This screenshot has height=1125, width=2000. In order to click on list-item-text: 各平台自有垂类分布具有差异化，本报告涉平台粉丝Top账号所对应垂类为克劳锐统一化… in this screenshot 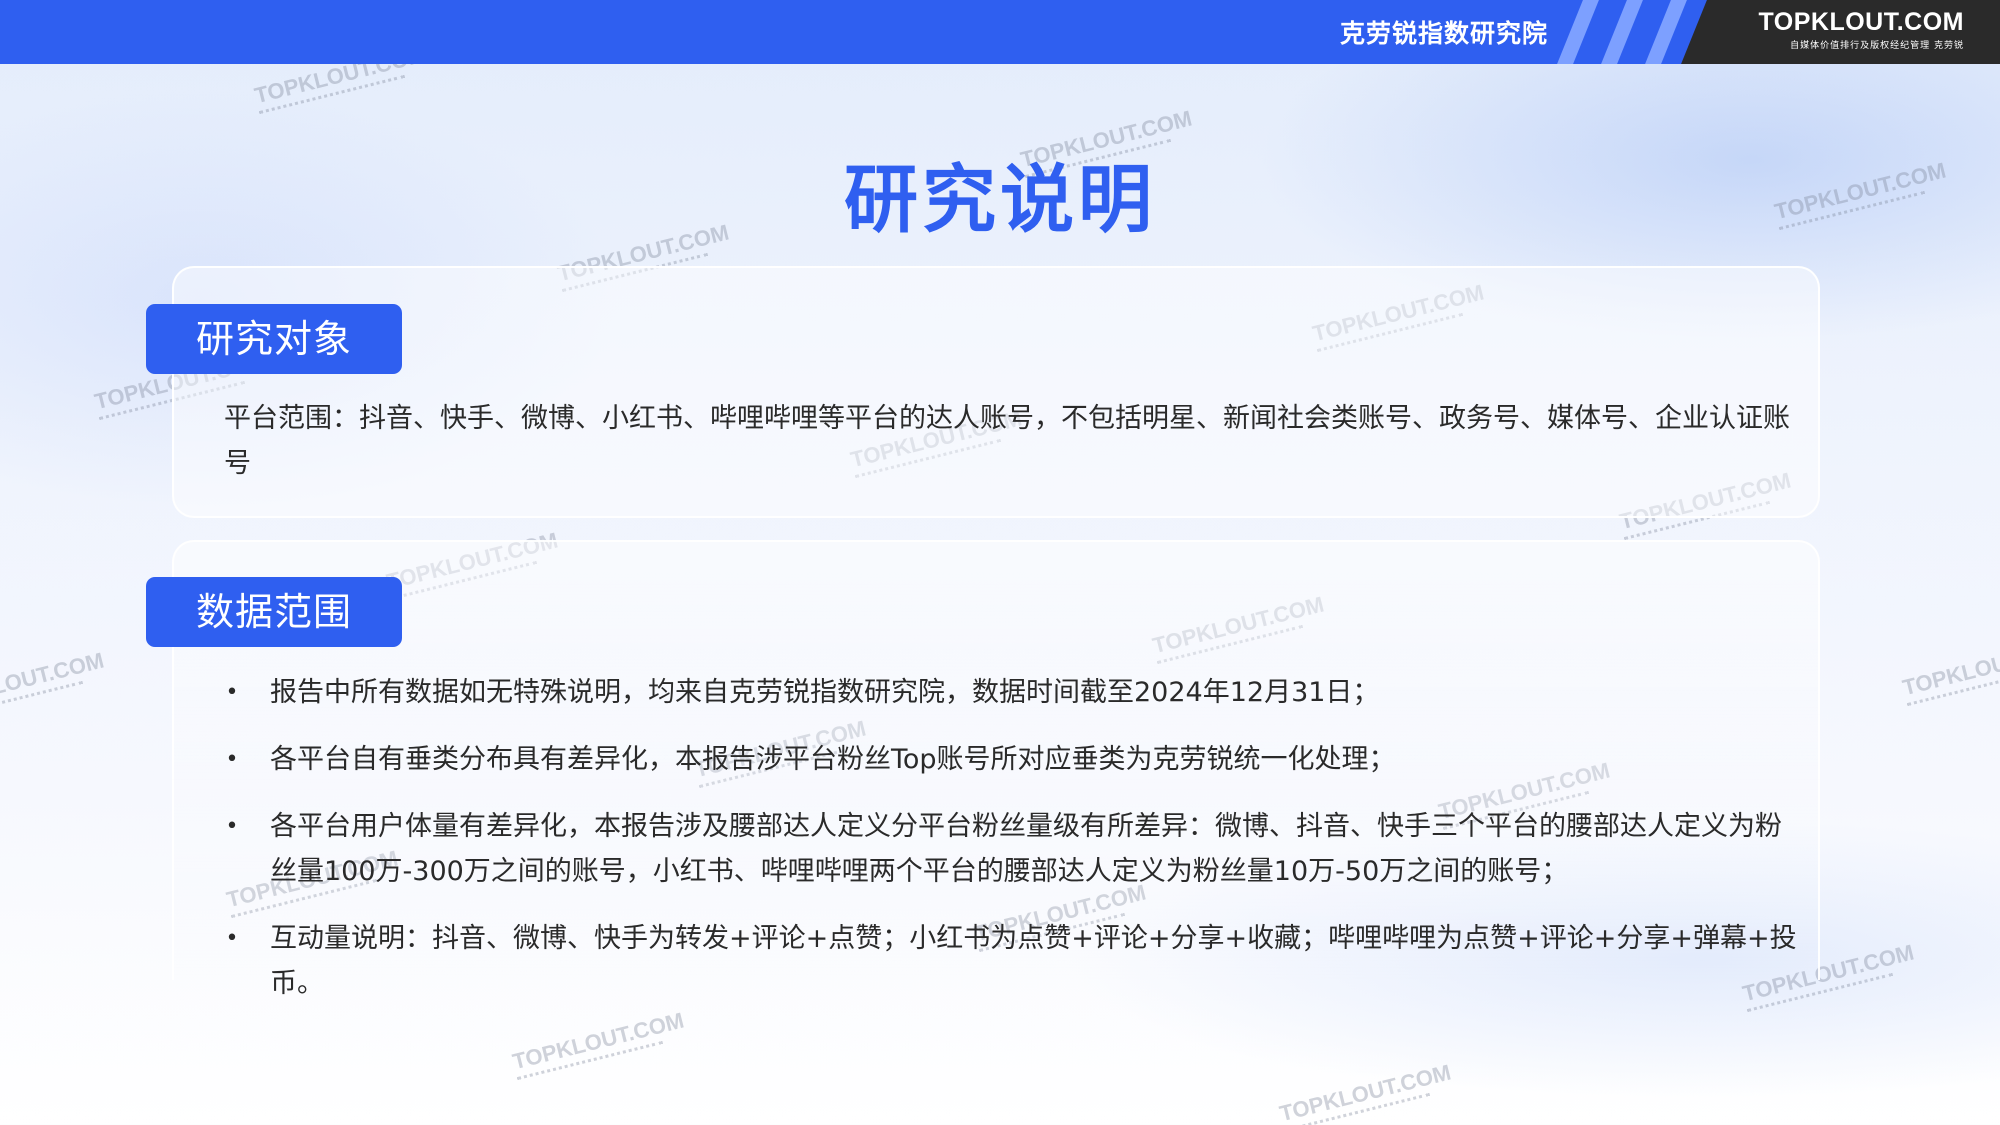, I will do `click(833, 759)`.